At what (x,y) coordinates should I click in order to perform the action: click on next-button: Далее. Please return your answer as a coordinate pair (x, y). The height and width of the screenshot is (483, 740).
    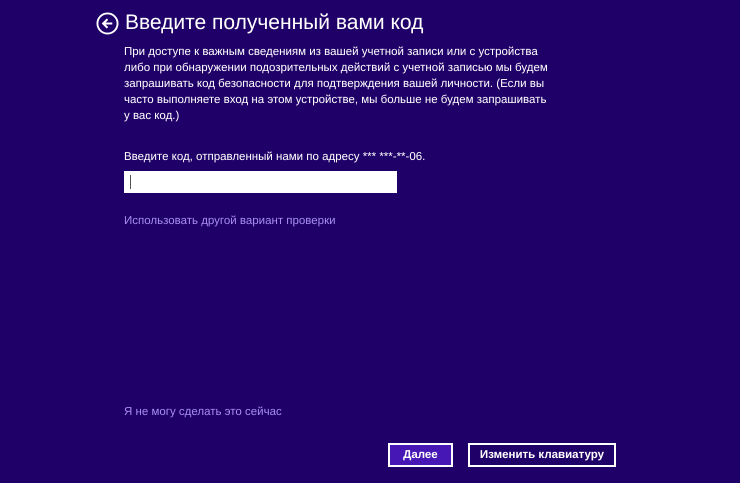
    Looking at the image, I should click on (420, 455).